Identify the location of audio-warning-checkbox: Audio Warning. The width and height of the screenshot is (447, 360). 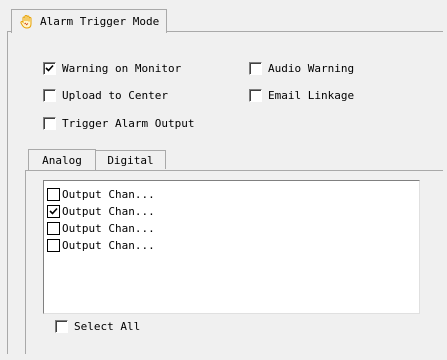
(301, 68).